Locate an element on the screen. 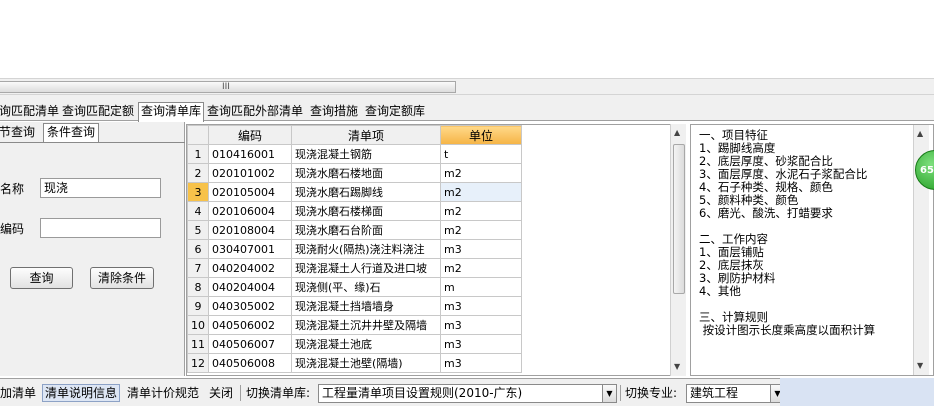 Image resolution: width=934 pixels, height=406 pixels. table-row: 10 040506002 现浇混凝土沉井井壁及隔墙 m3 is located at coordinates (429, 325).